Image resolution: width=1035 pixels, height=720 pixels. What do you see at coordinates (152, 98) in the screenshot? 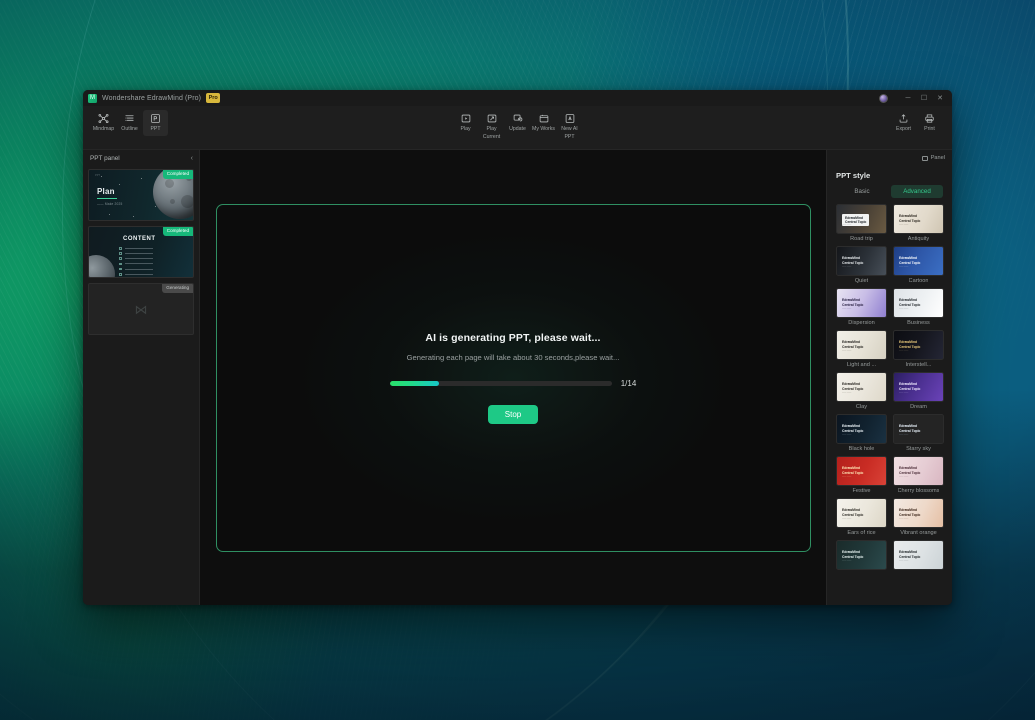
I see `window-title: Wondershare EdrawMind (Pro)` at bounding box center [152, 98].